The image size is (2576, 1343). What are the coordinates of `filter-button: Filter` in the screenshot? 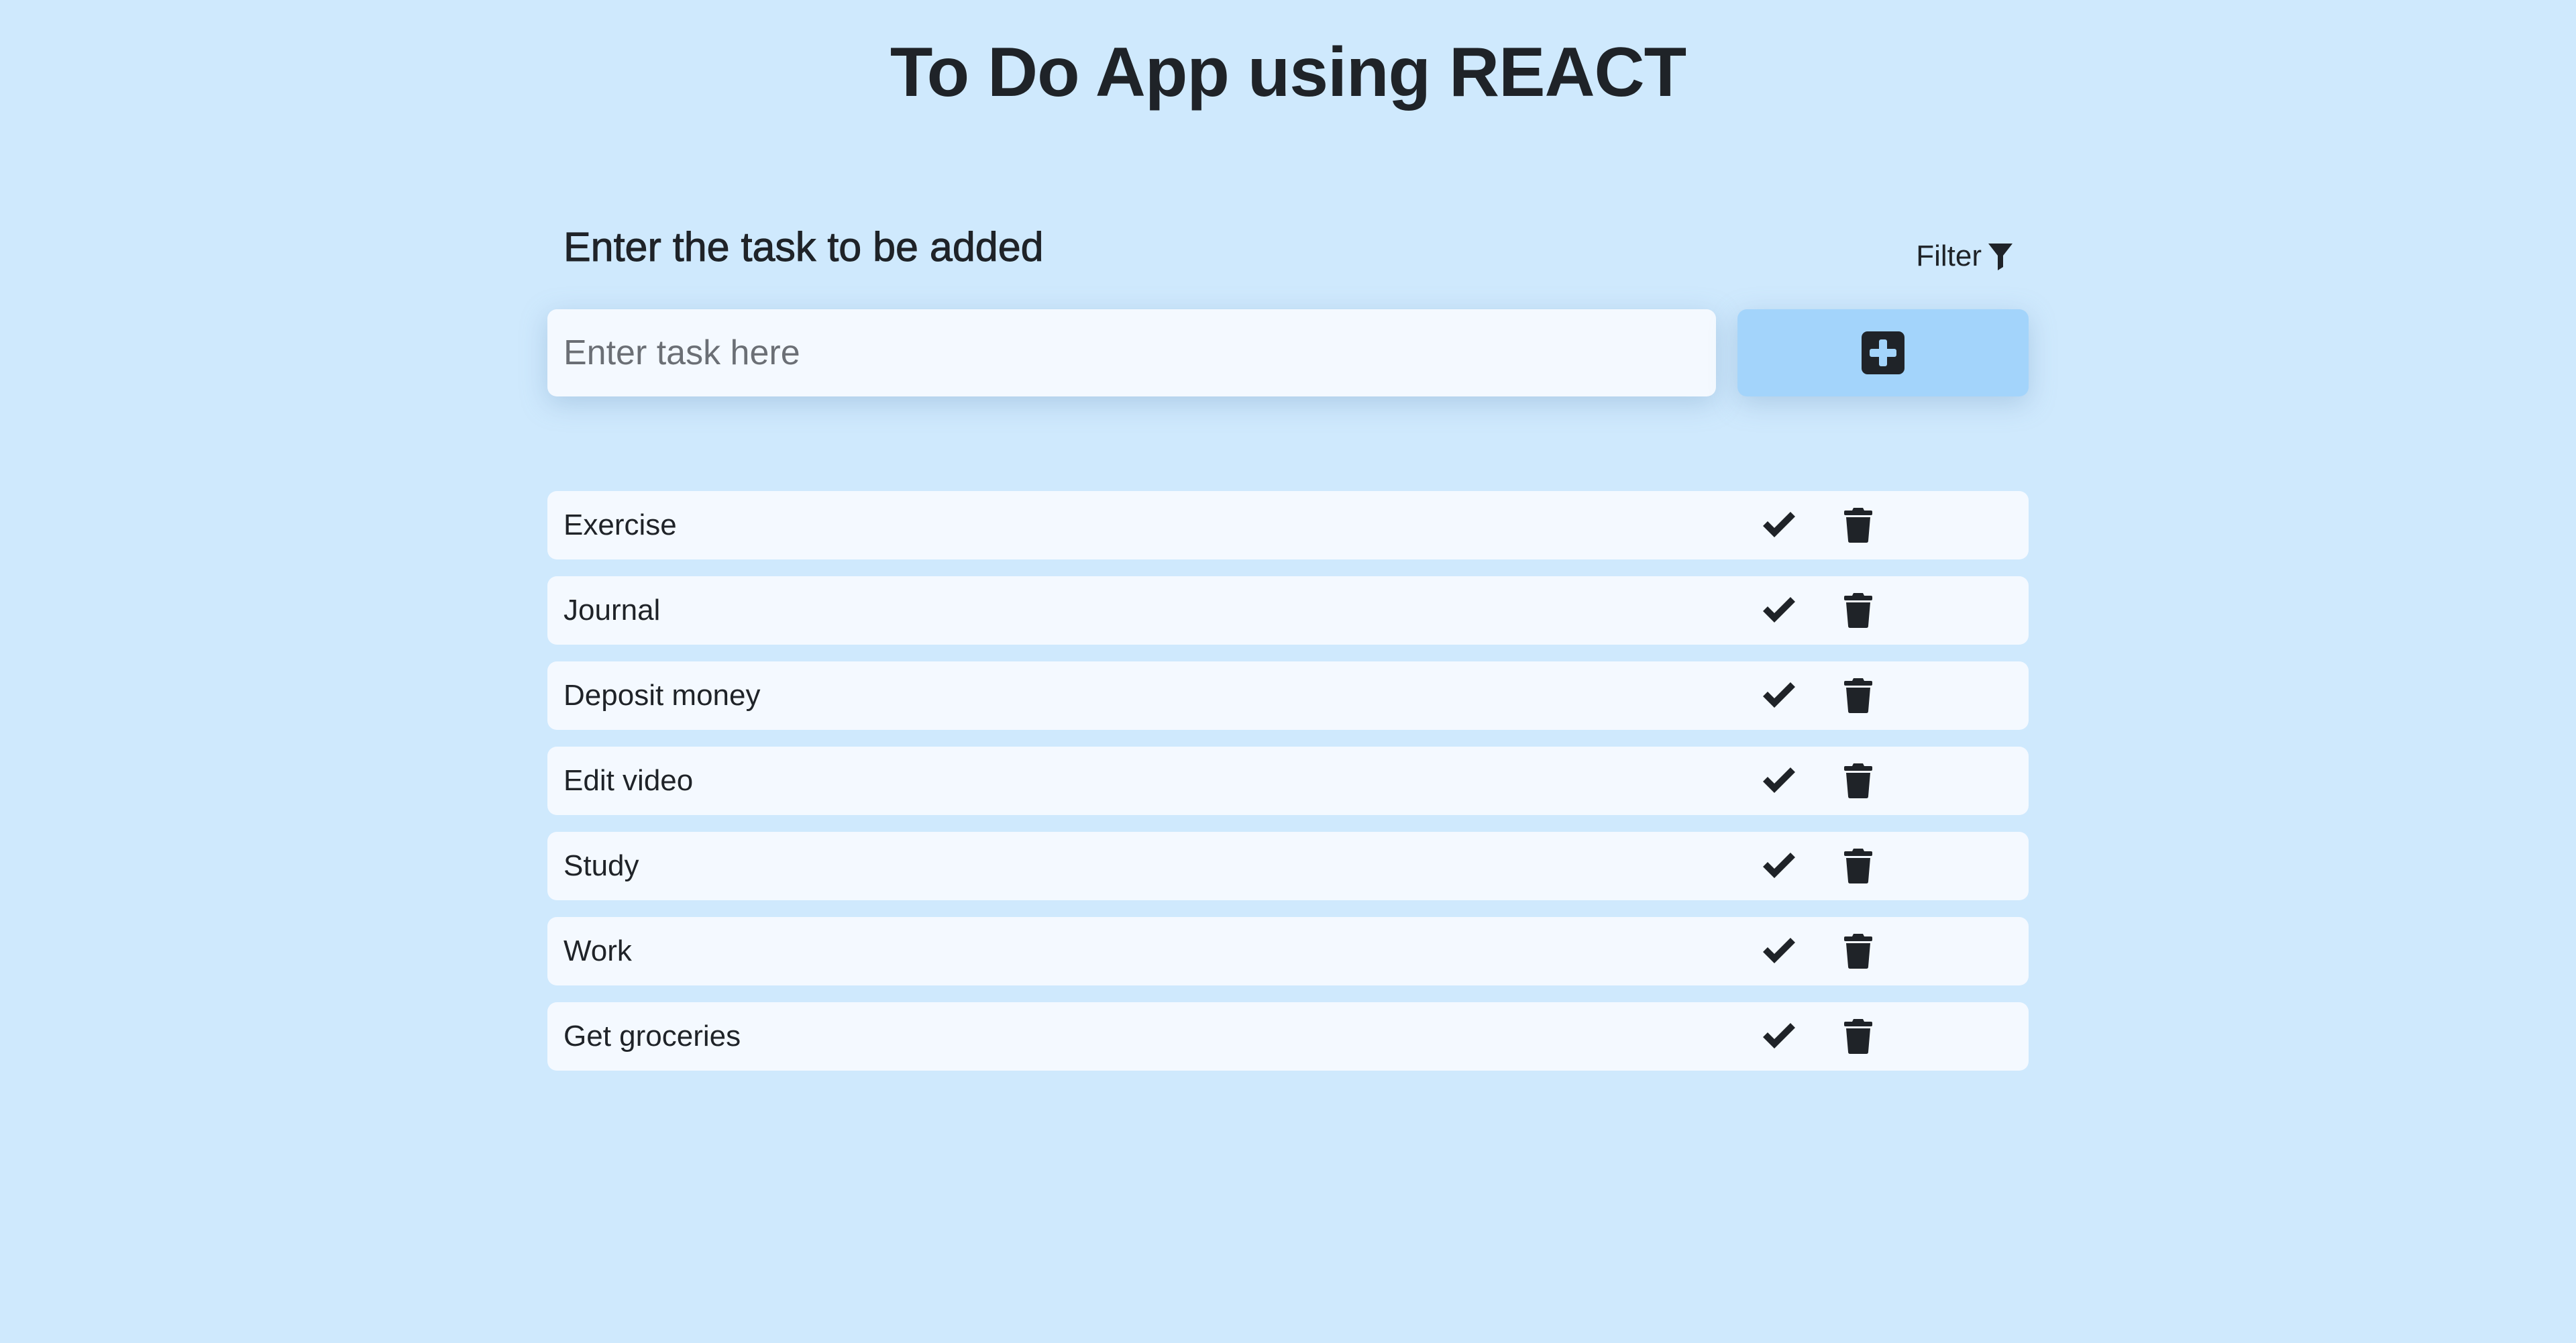 It's located at (1965, 256).